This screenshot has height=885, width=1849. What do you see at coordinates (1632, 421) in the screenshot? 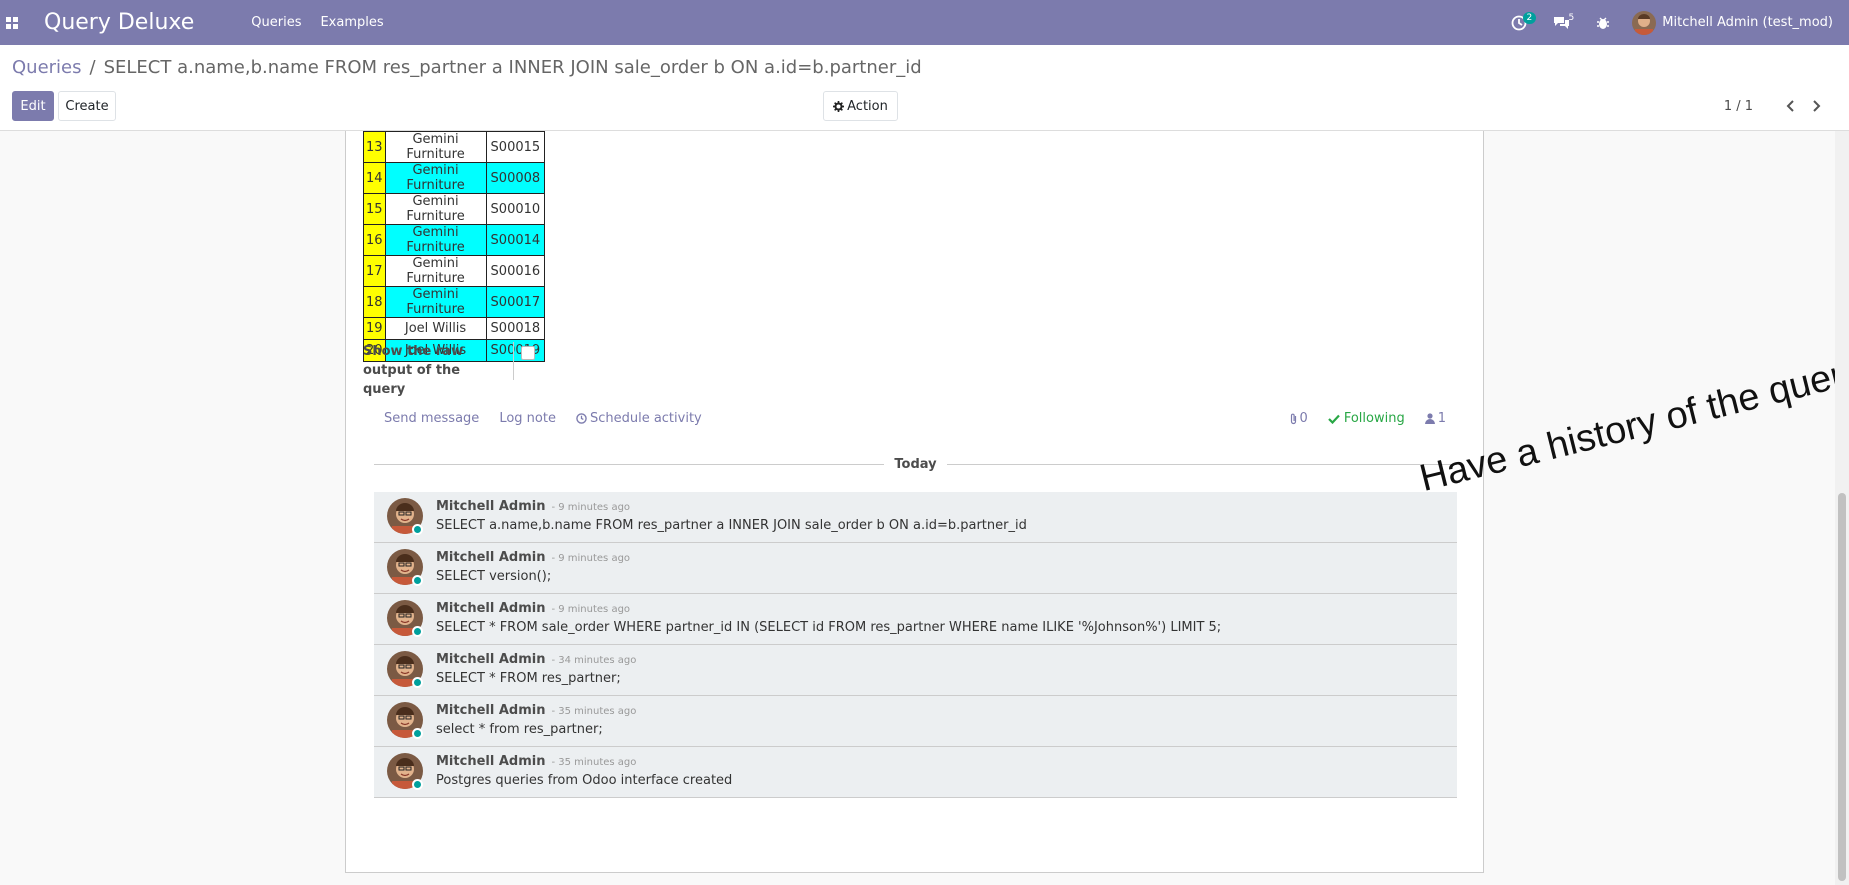
I see `caption-overlay: Have a history of the queries` at bounding box center [1632, 421].